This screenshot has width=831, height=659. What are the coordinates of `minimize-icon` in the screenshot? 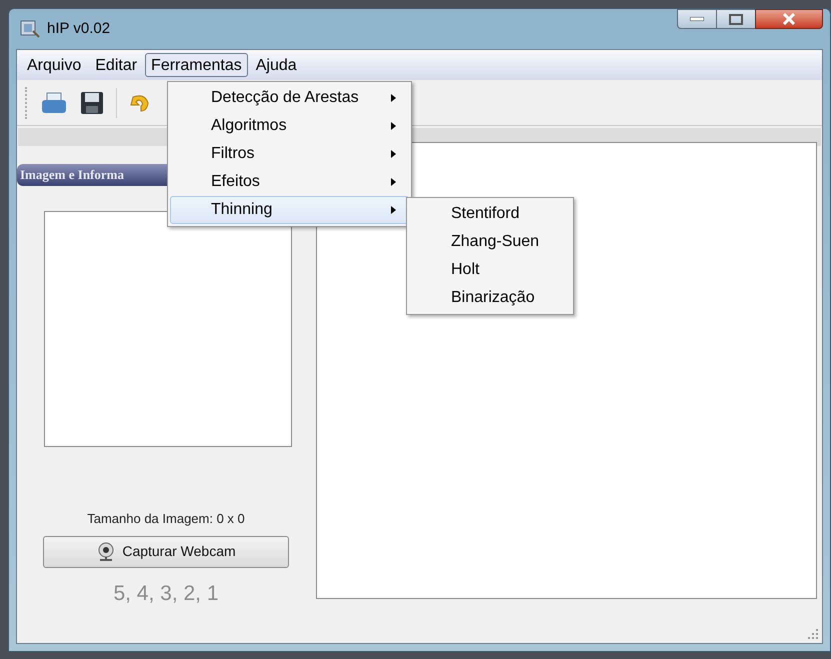 It's located at (697, 19).